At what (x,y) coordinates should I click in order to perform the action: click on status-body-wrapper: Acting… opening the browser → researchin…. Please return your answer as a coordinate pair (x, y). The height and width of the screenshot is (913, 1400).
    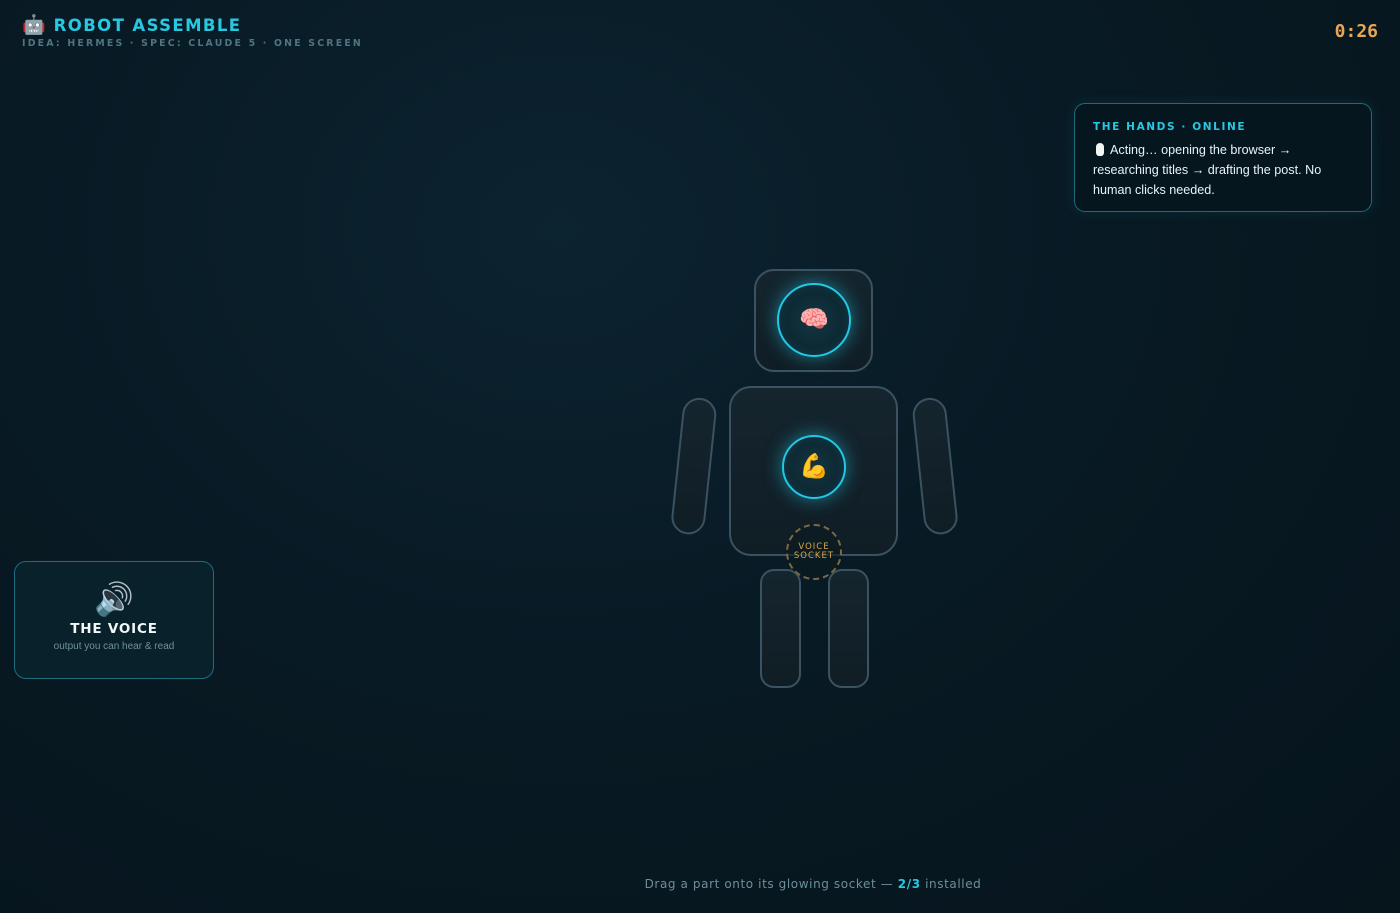
    Looking at the image, I should click on (1223, 170).